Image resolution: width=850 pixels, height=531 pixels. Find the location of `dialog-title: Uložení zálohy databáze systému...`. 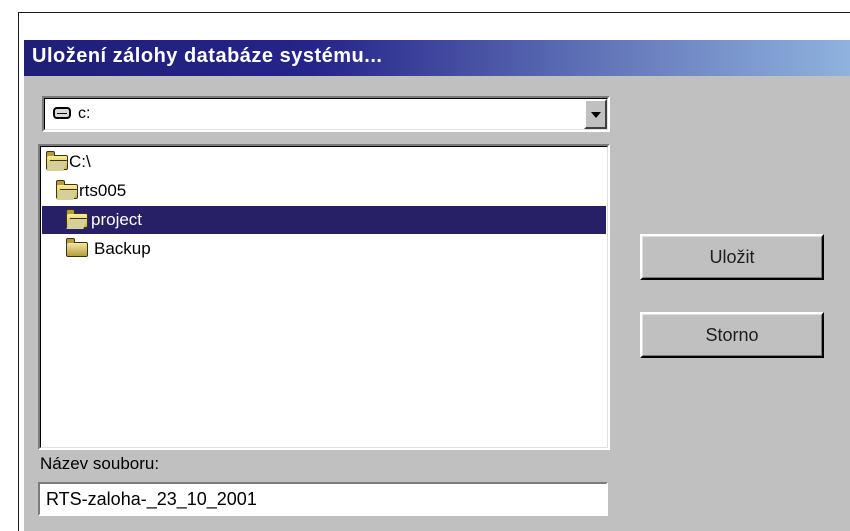

dialog-title: Uložení zálohy databáze systému... is located at coordinates (207, 56).